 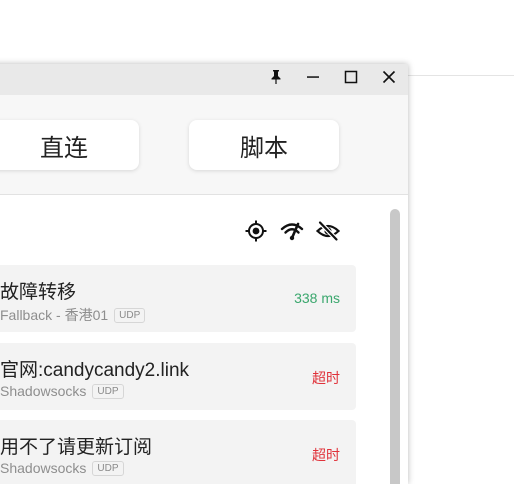 What do you see at coordinates (317, 298) in the screenshot?
I see `proxy-delay: 338 ms` at bounding box center [317, 298].